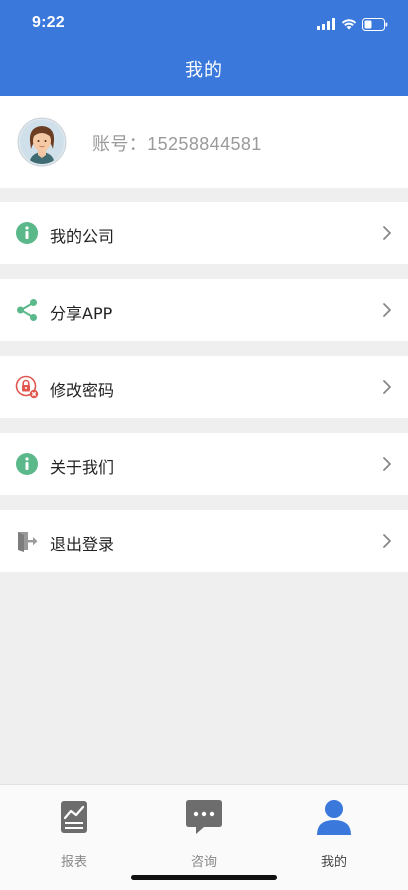 Image resolution: width=408 pixels, height=890 pixels. What do you see at coordinates (73, 862) in the screenshot?
I see `tab-label: 报表` at bounding box center [73, 862].